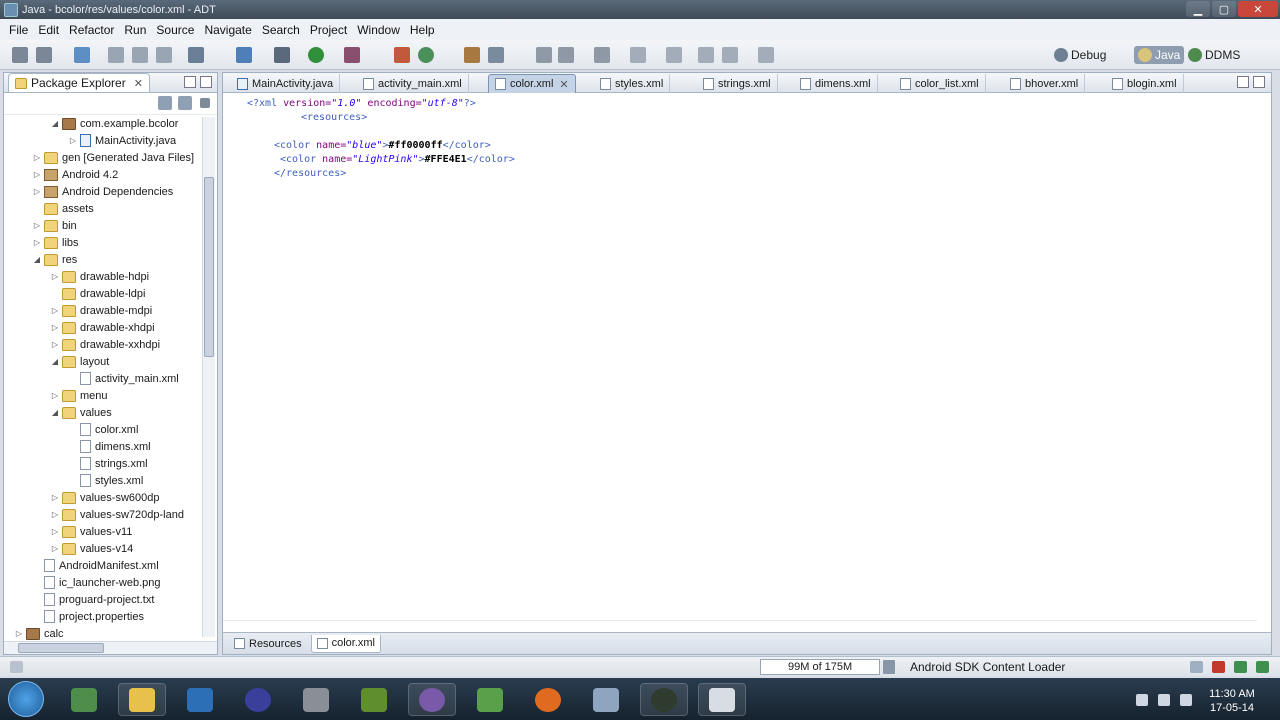 The width and height of the screenshot is (1280, 720). I want to click on editor-tab: styles.xml, so click(632, 83).